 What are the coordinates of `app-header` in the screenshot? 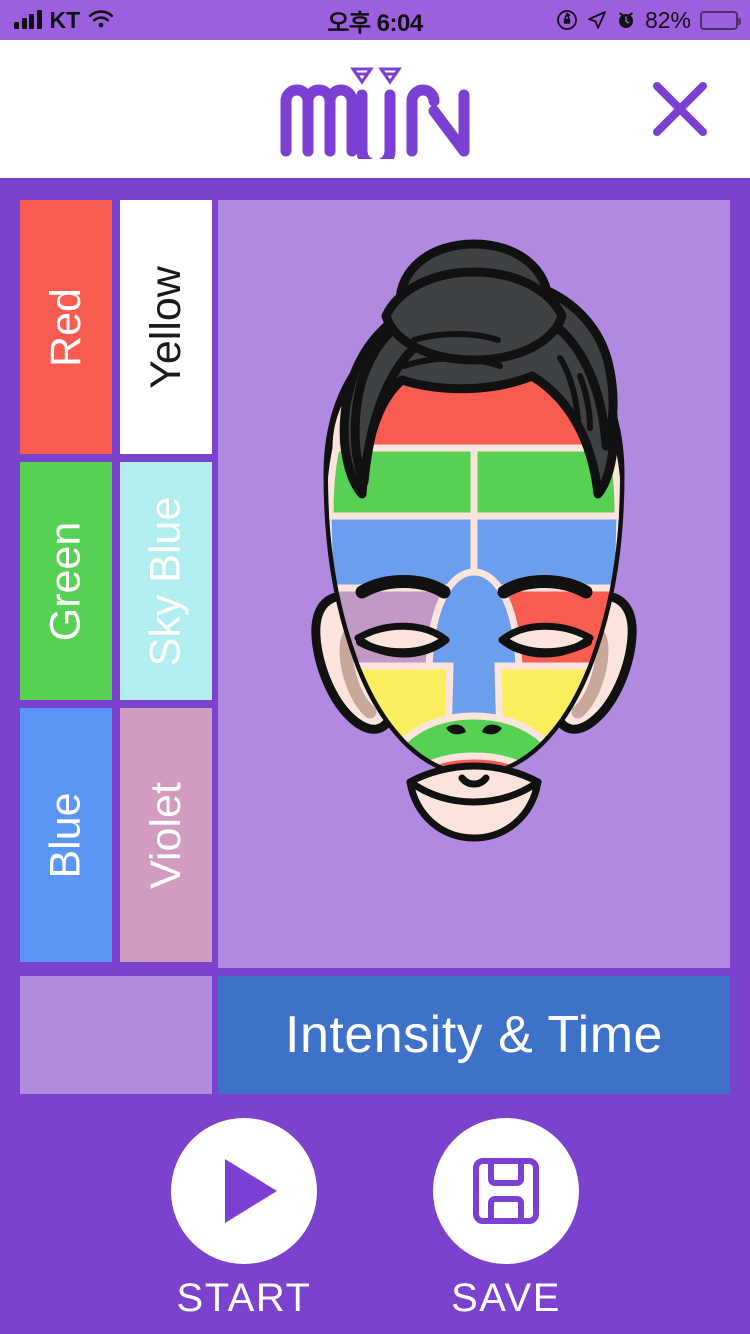 It's located at (375, 109).